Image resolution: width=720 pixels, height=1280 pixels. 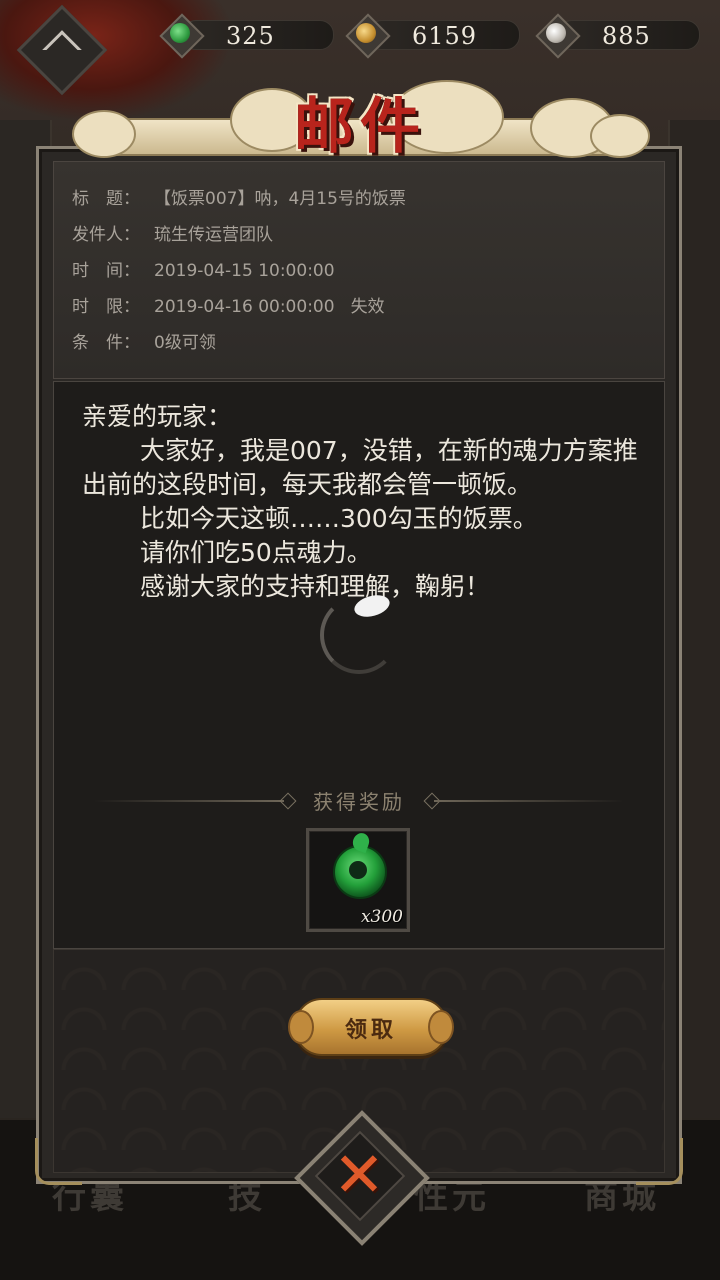 I want to click on reward-quantity: x300, so click(x=381, y=917).